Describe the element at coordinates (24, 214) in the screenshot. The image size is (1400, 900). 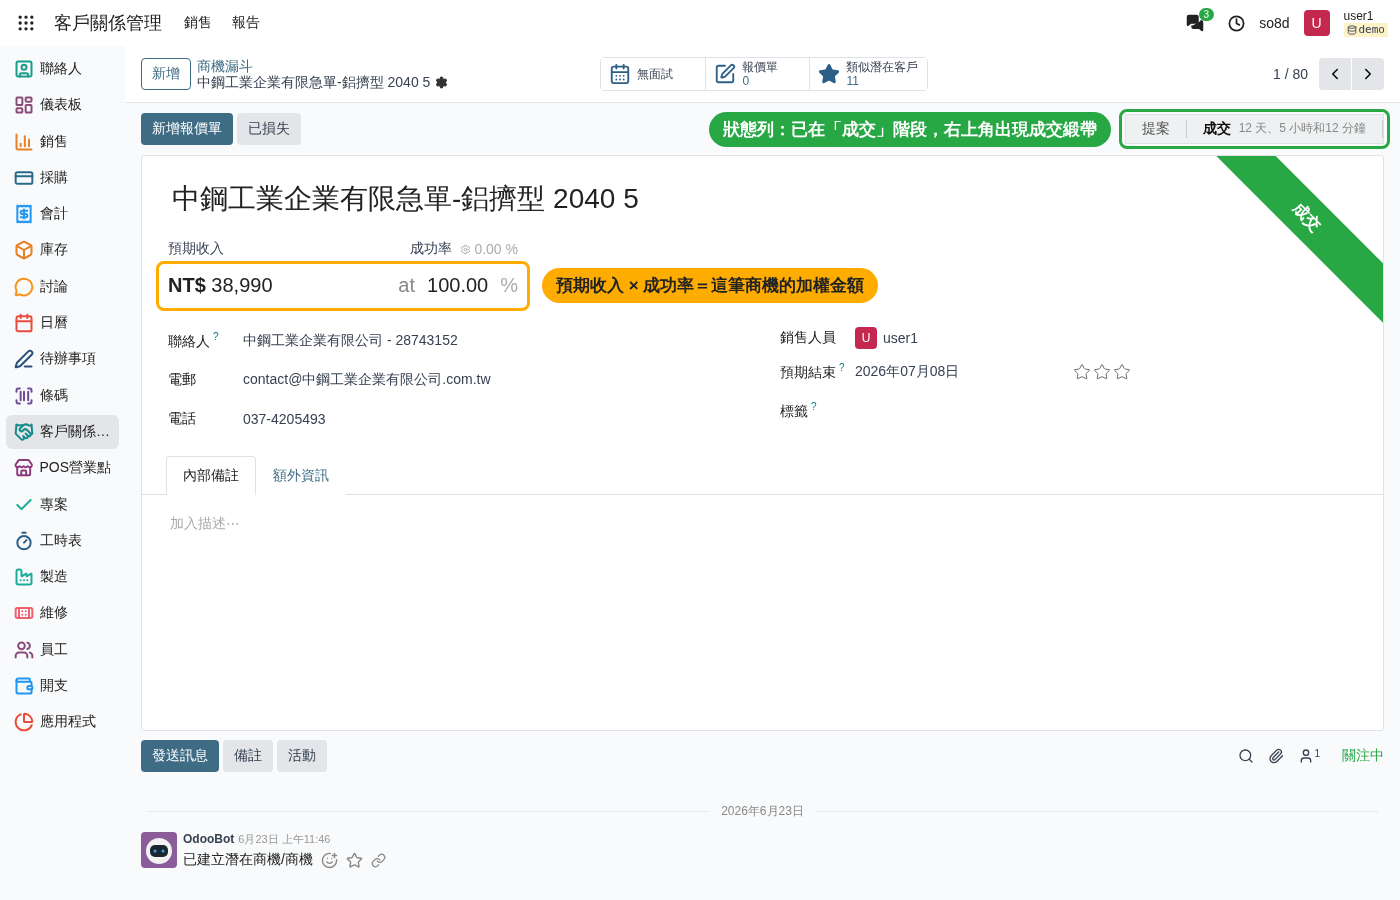
I see `receipt-icon` at that location.